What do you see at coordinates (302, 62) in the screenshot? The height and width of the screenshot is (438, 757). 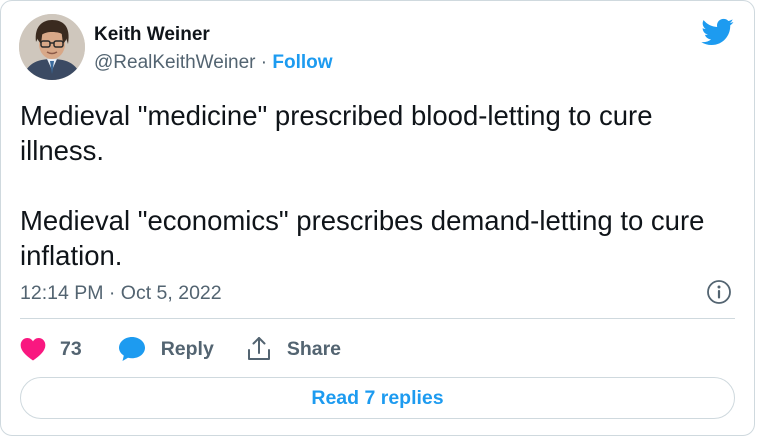 I see `follow-button: Follow` at bounding box center [302, 62].